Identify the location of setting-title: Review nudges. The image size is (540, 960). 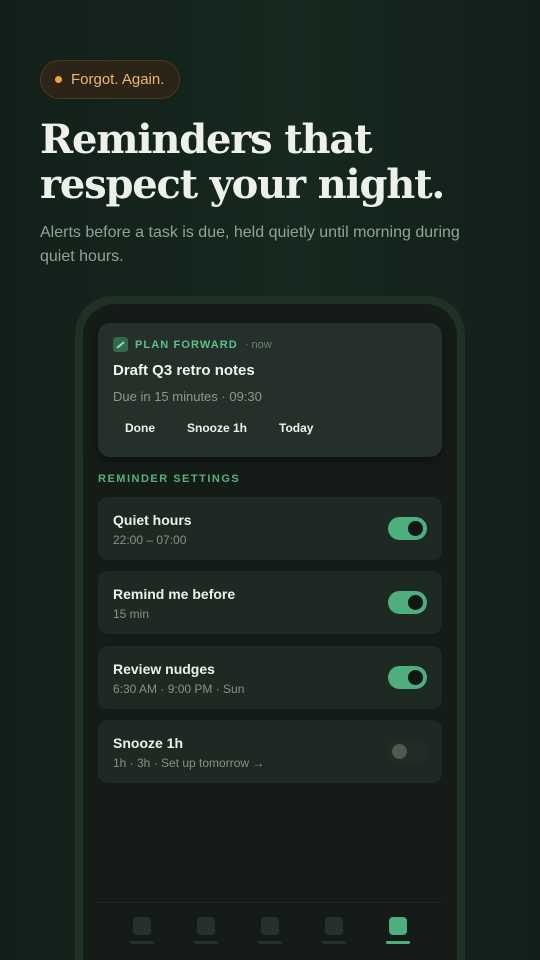
(164, 669).